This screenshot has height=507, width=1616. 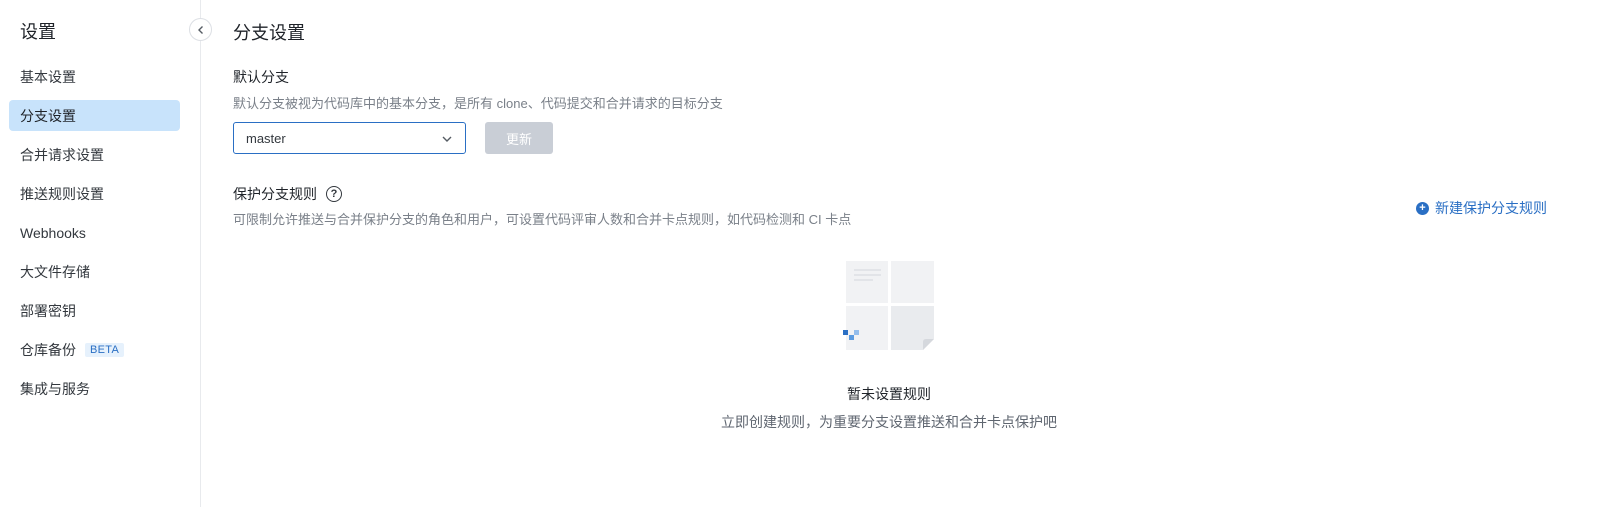 What do you see at coordinates (889, 394) in the screenshot?
I see `empty-state-title: 暂未设置规则` at bounding box center [889, 394].